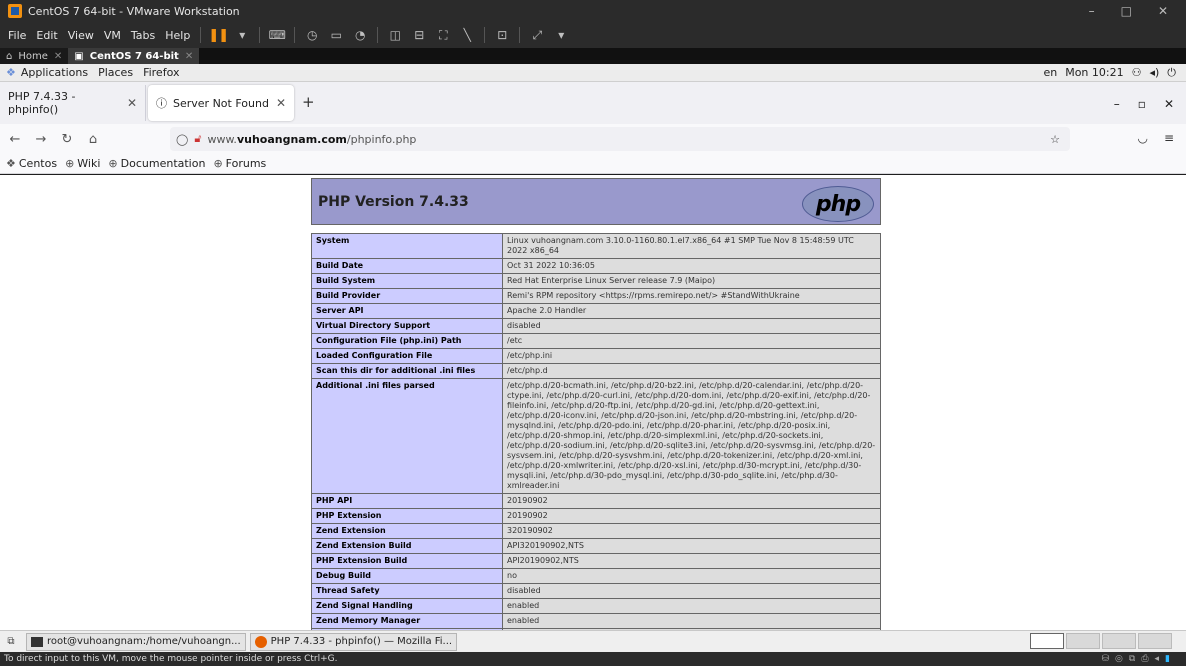 This screenshot has width=1186, height=666. What do you see at coordinates (443, 35) in the screenshot?
I see `full-screen-icon: ⛶` at bounding box center [443, 35].